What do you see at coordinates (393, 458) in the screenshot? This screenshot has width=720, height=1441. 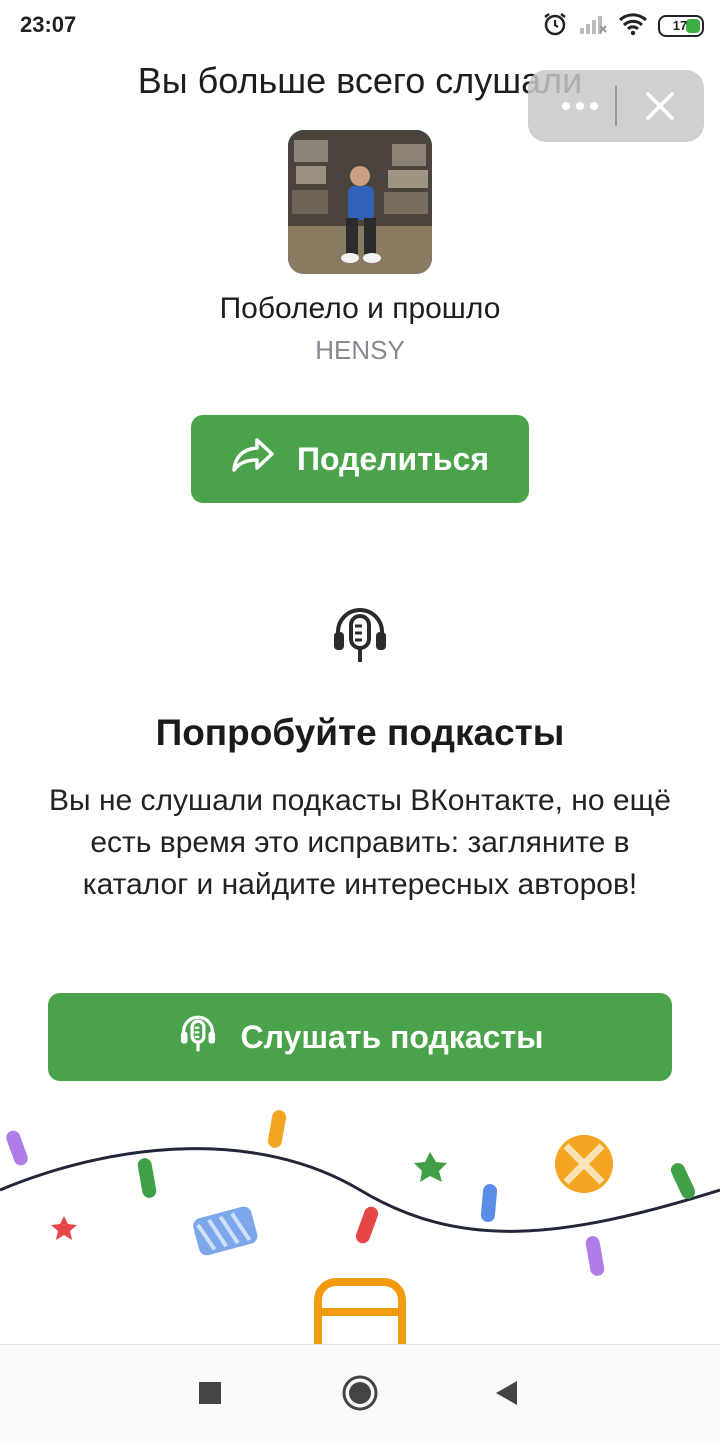 I see `share-button-label: Поделиться` at bounding box center [393, 458].